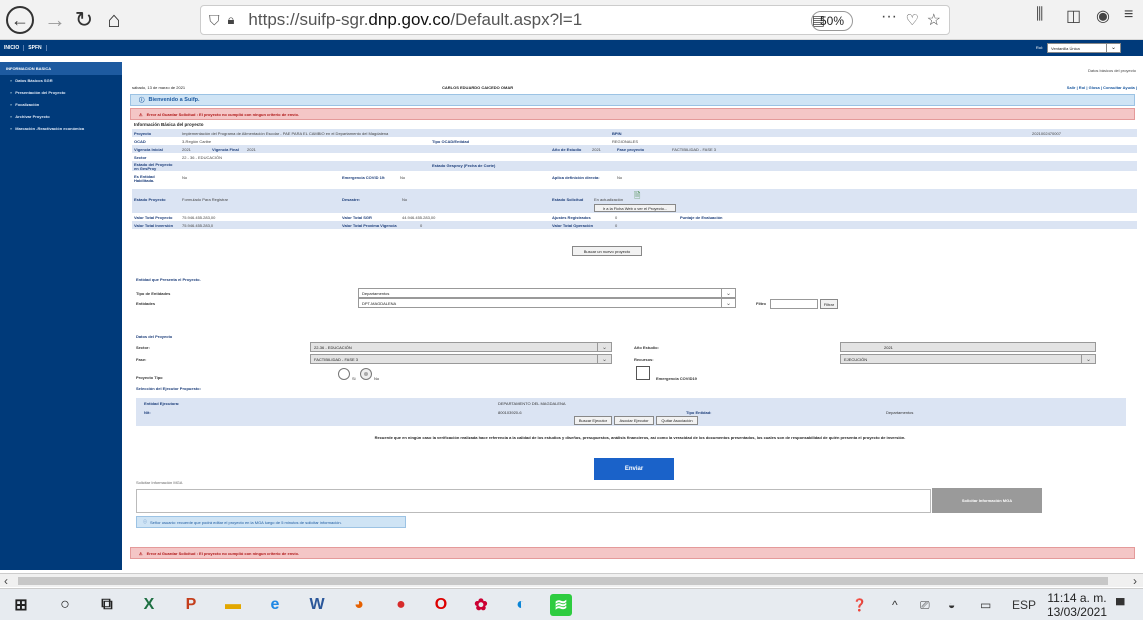  Describe the element at coordinates (968, 359) in the screenshot. I see `recursos-select: EJECUCIÓN ⌄` at that location.